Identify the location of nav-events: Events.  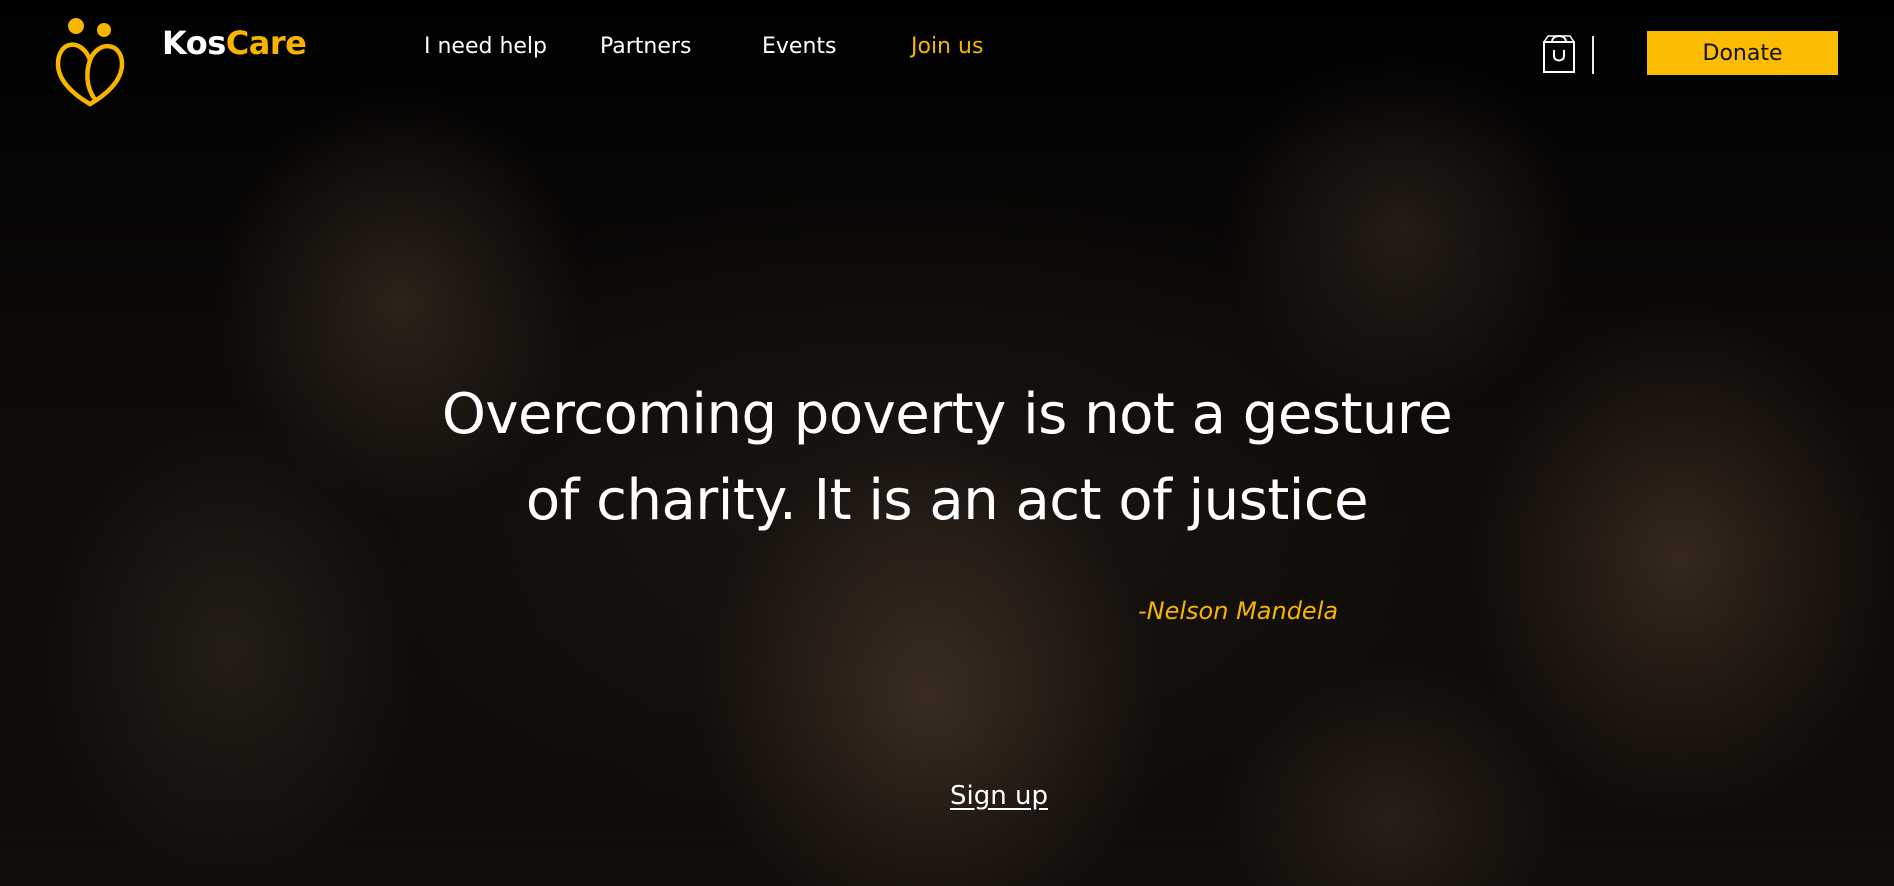
(799, 46).